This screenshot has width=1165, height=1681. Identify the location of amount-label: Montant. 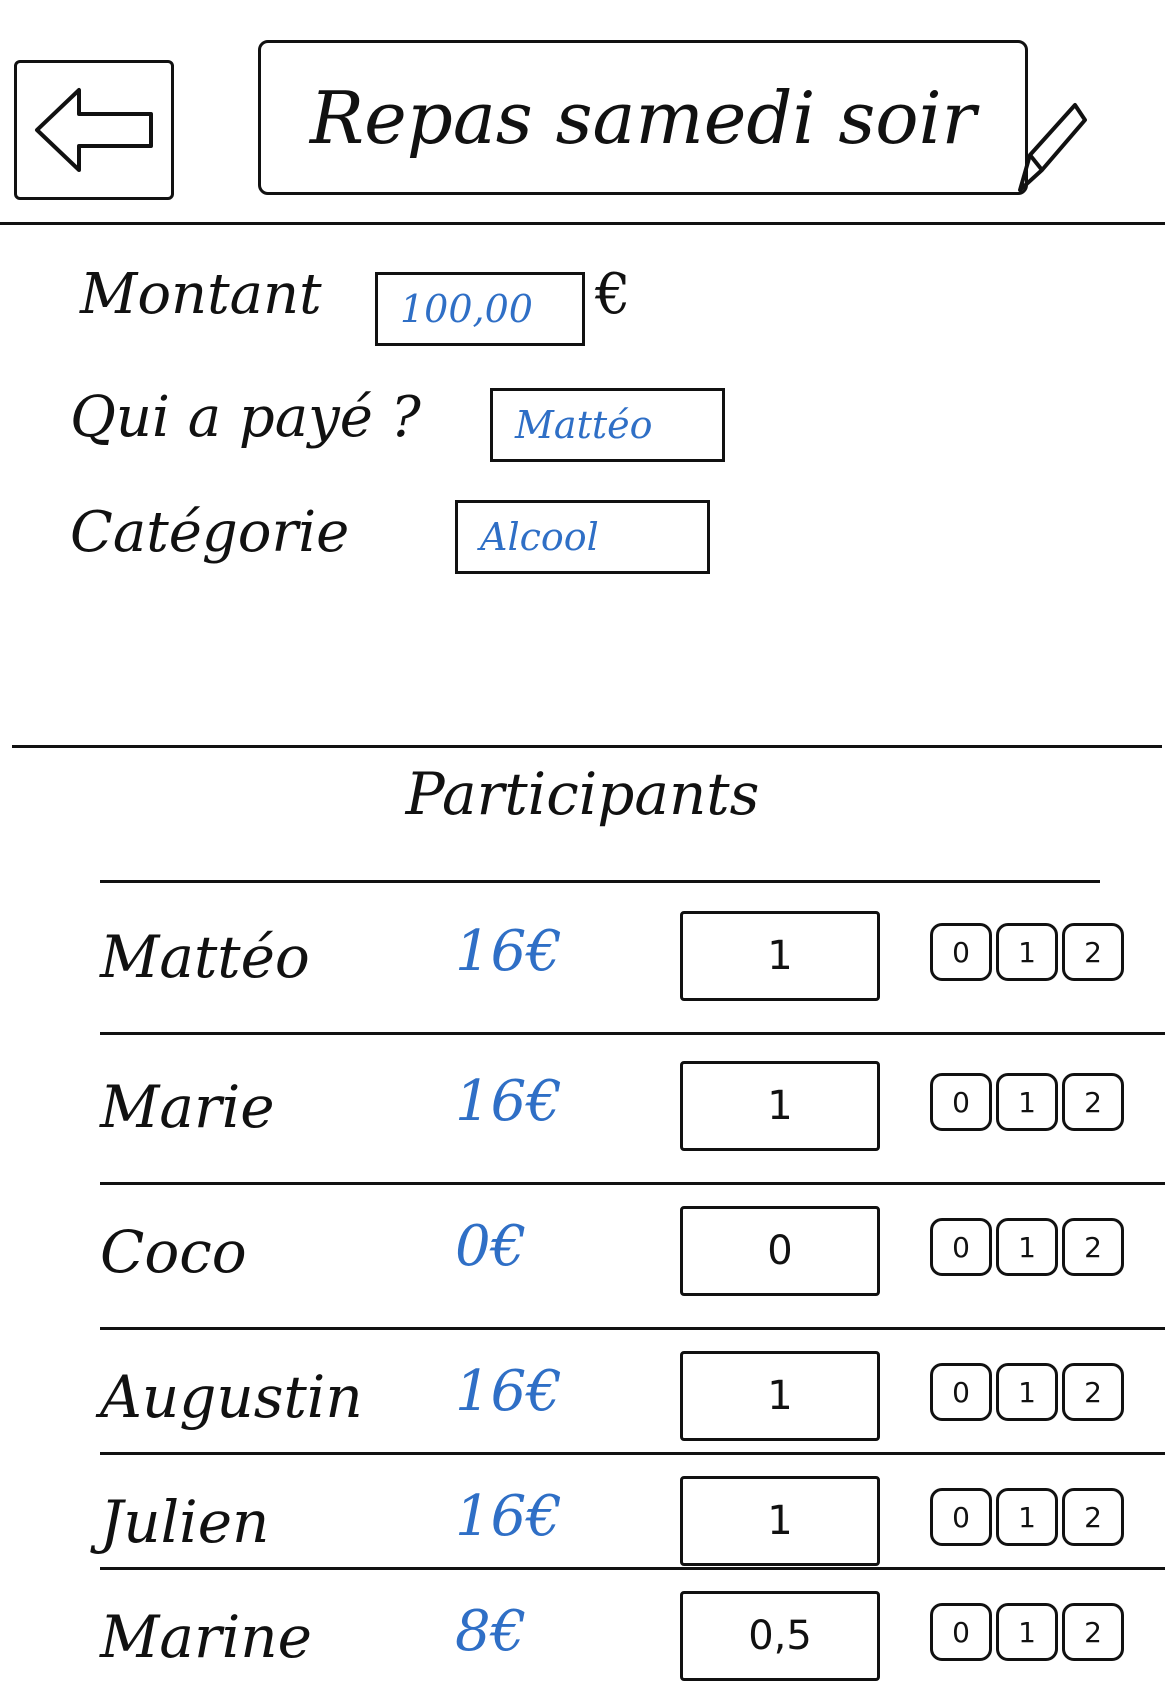
(201, 294).